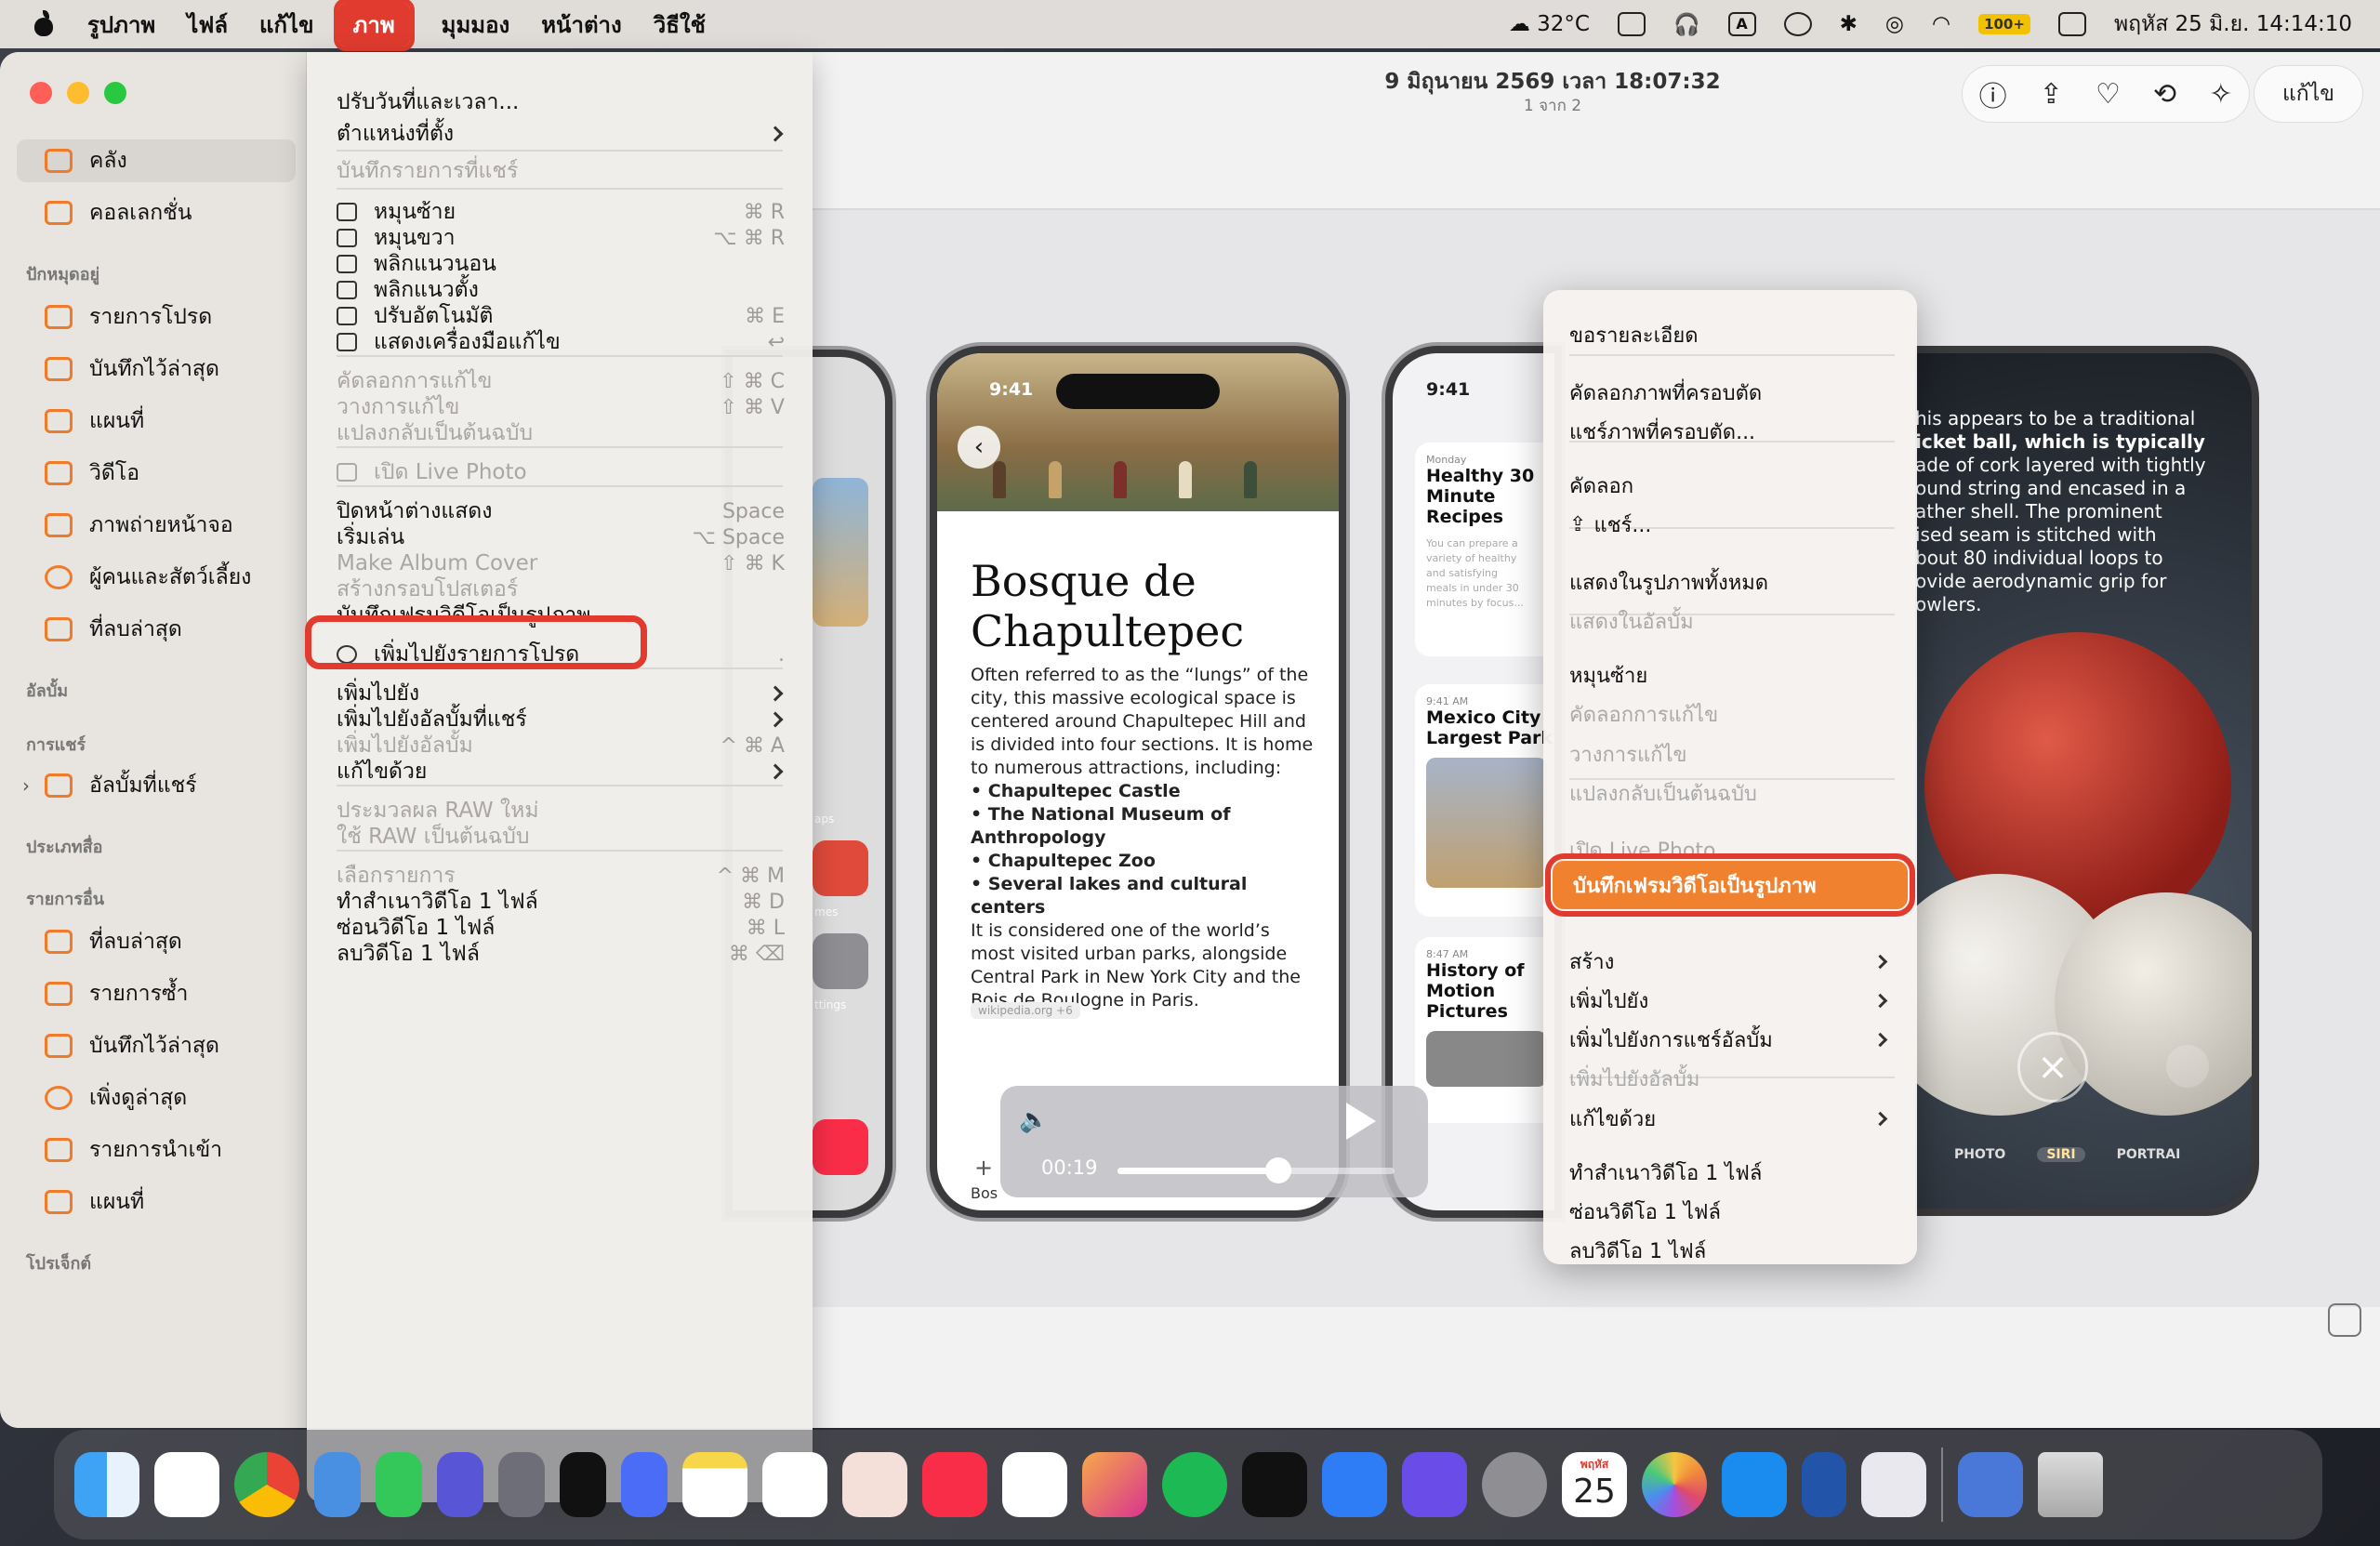  Describe the element at coordinates (1514, 1484) in the screenshot. I see `system-settings-icon` at that location.